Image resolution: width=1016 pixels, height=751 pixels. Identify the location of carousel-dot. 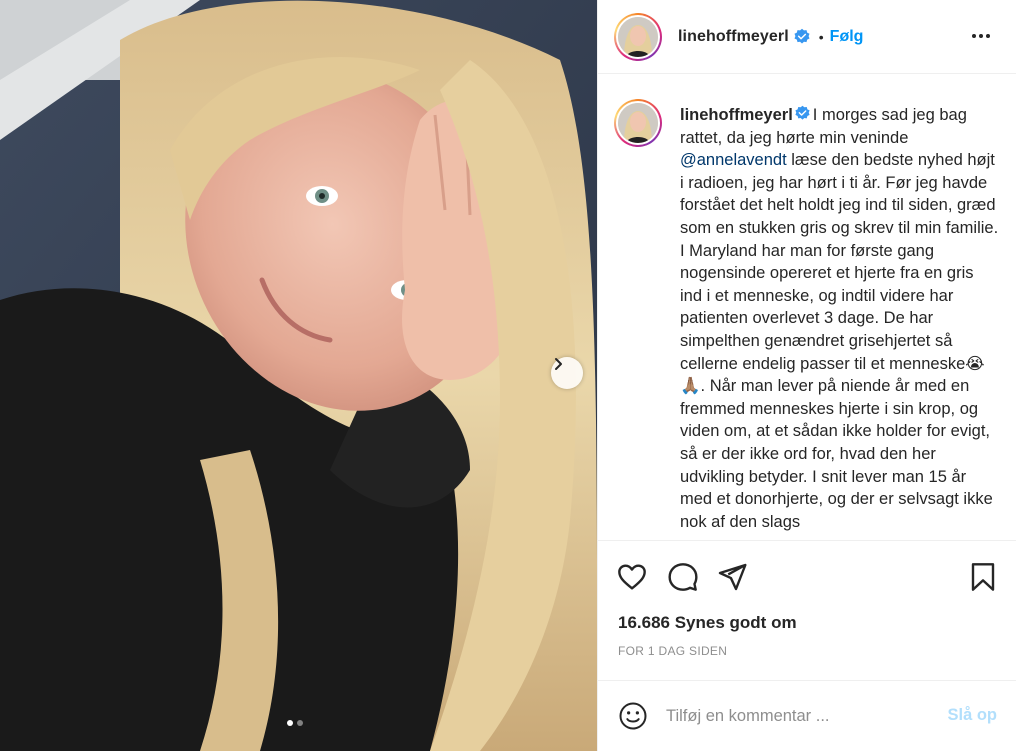
(300, 723).